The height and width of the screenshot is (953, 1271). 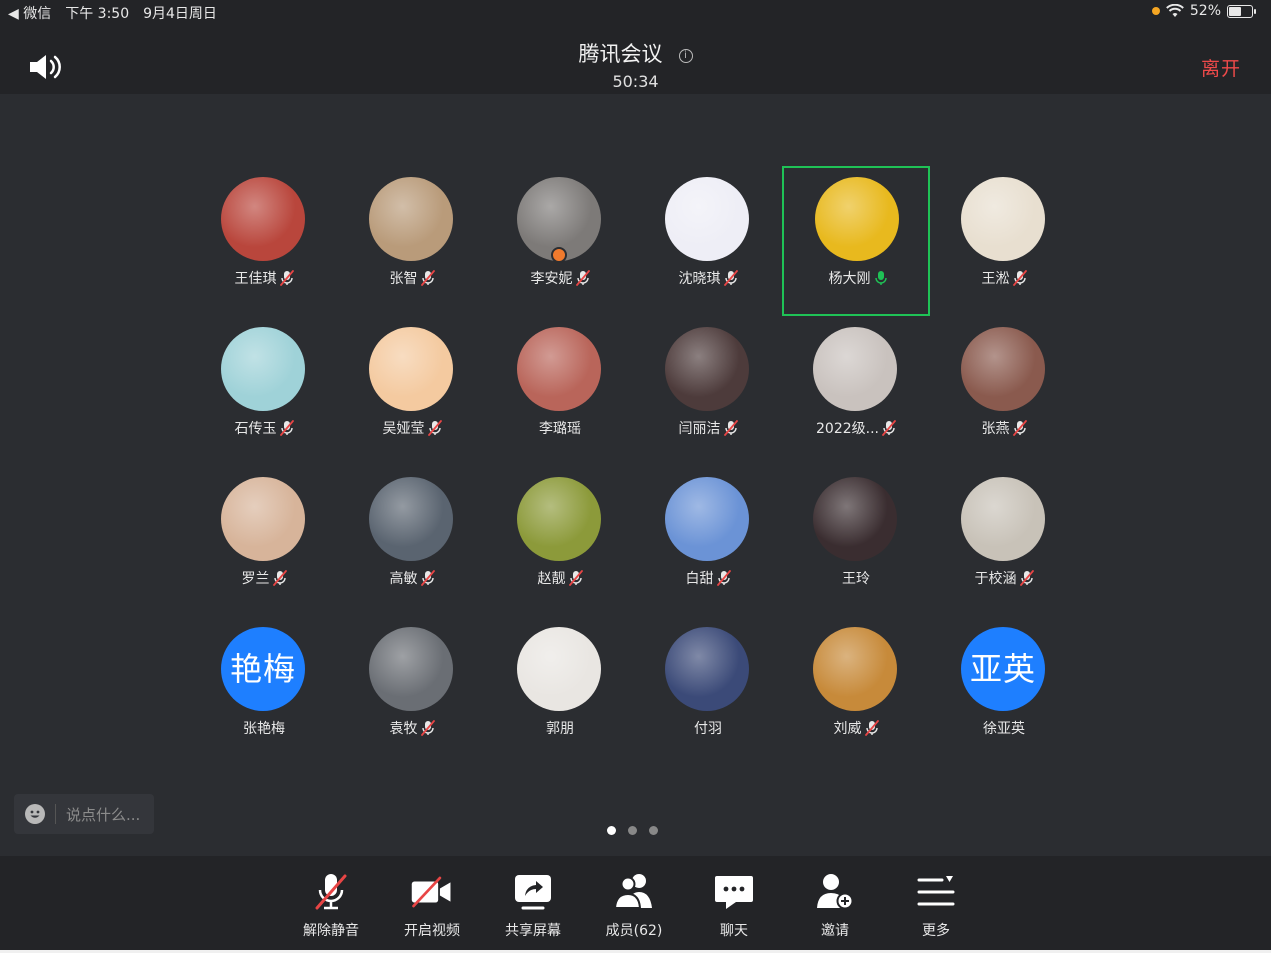 I want to click on page-indicator, so click(x=632, y=830).